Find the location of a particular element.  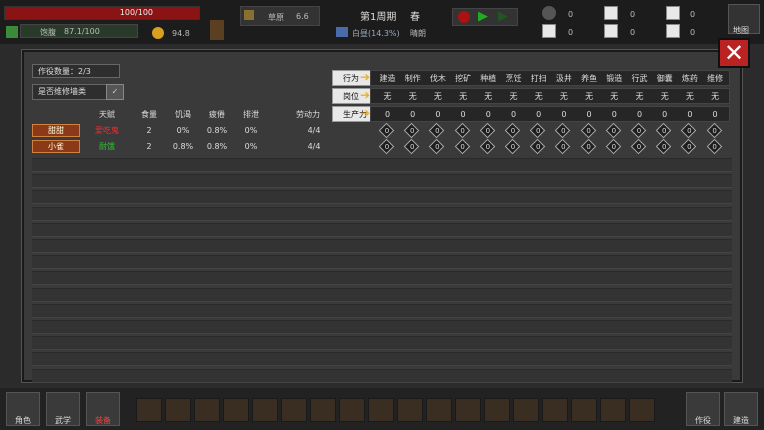

job-cell: 建造 is located at coordinates (387, 79).